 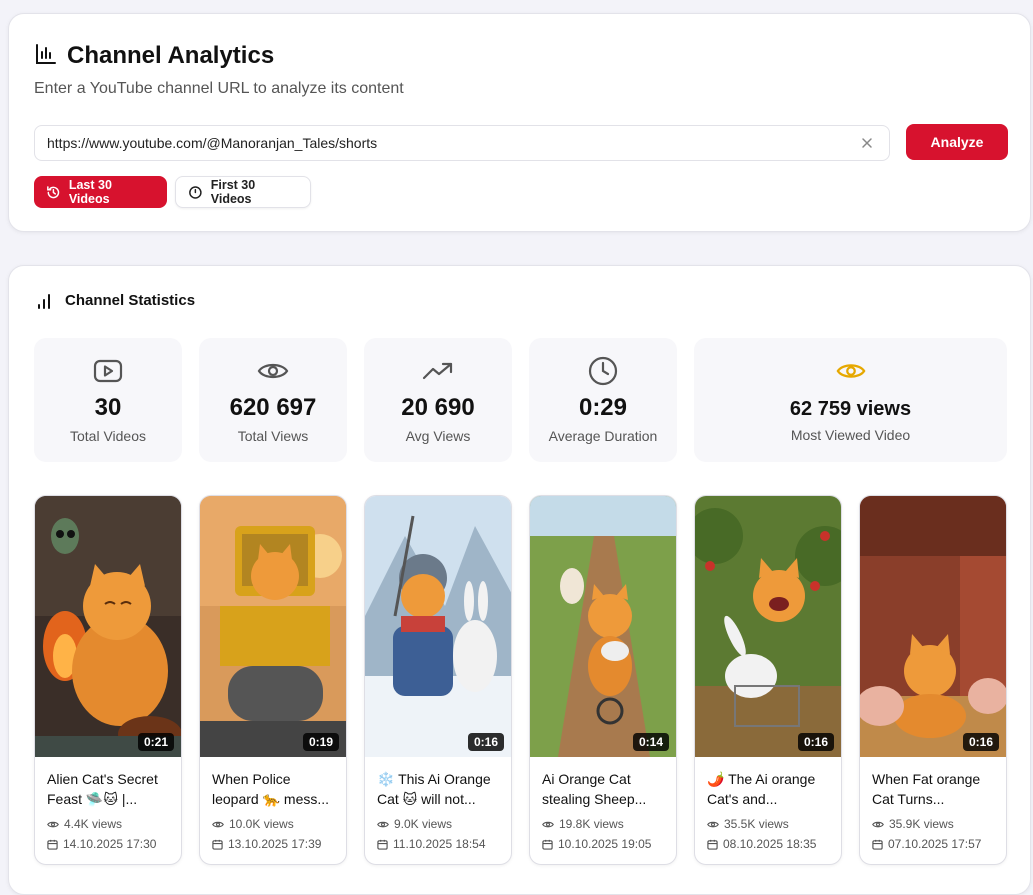 I want to click on signal-bars-icon, so click(x=44, y=301).